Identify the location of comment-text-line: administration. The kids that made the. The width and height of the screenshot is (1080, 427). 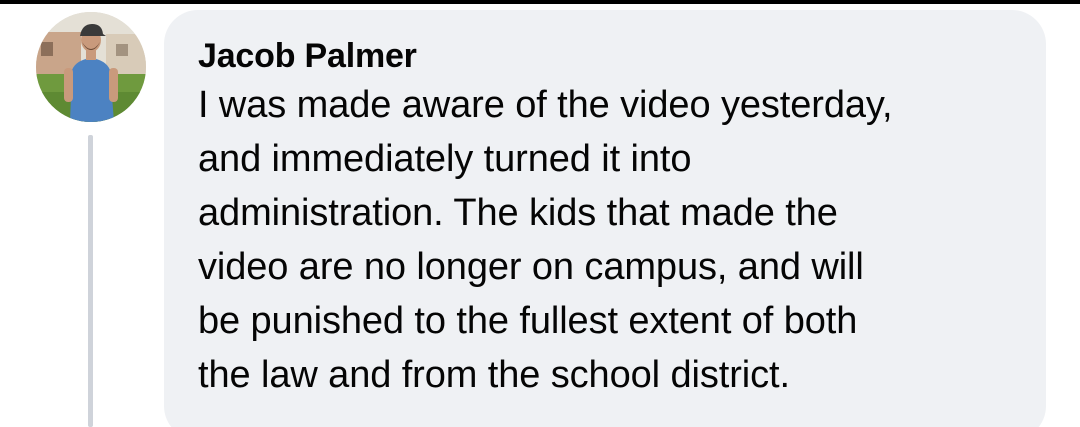
(518, 213).